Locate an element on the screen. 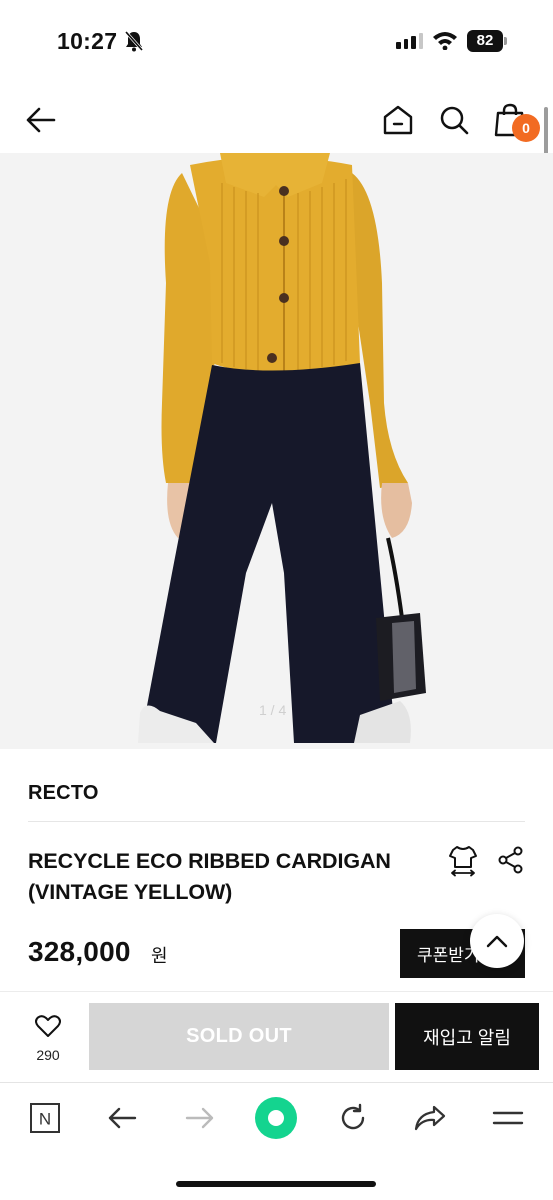  browser-forward-button is located at coordinates (200, 1118).